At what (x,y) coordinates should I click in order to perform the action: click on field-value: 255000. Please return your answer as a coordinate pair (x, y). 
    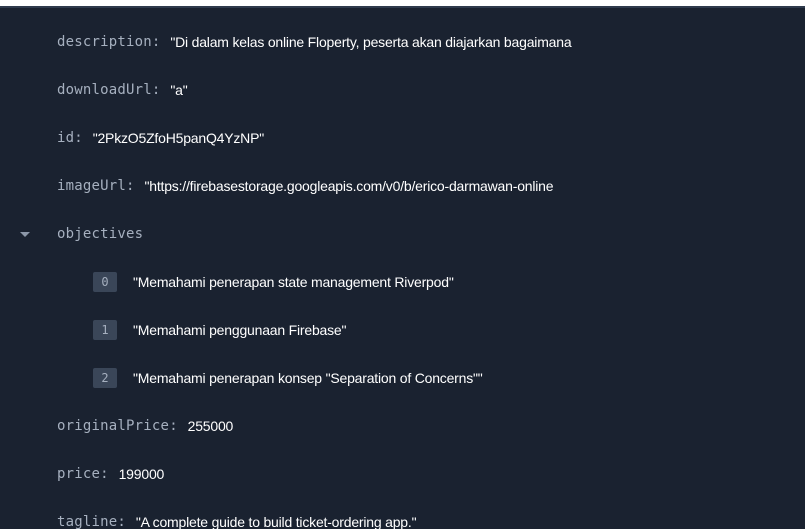
    Looking at the image, I should click on (210, 426).